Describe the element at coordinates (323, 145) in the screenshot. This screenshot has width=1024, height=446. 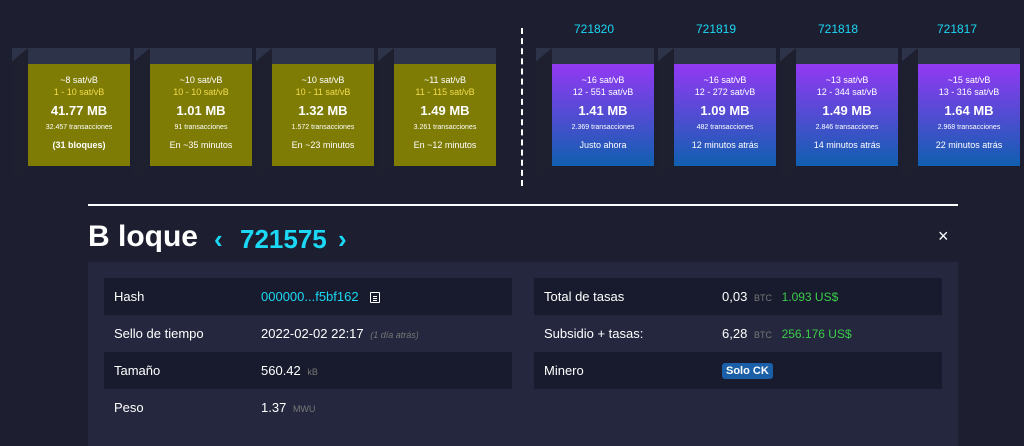
I see `eta: En ~23 minutos` at that location.